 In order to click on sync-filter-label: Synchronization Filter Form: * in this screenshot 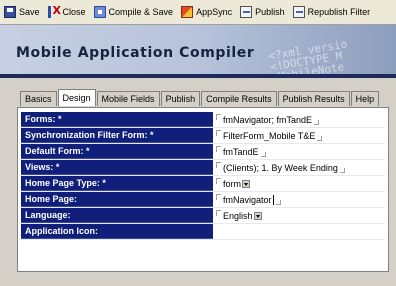, I will do `click(117, 135)`.